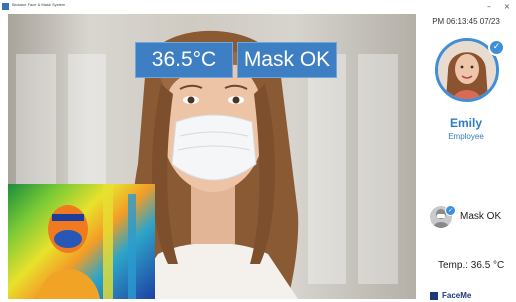 The width and height of the screenshot is (516, 302). I want to click on person-name: Emily, so click(465, 123).